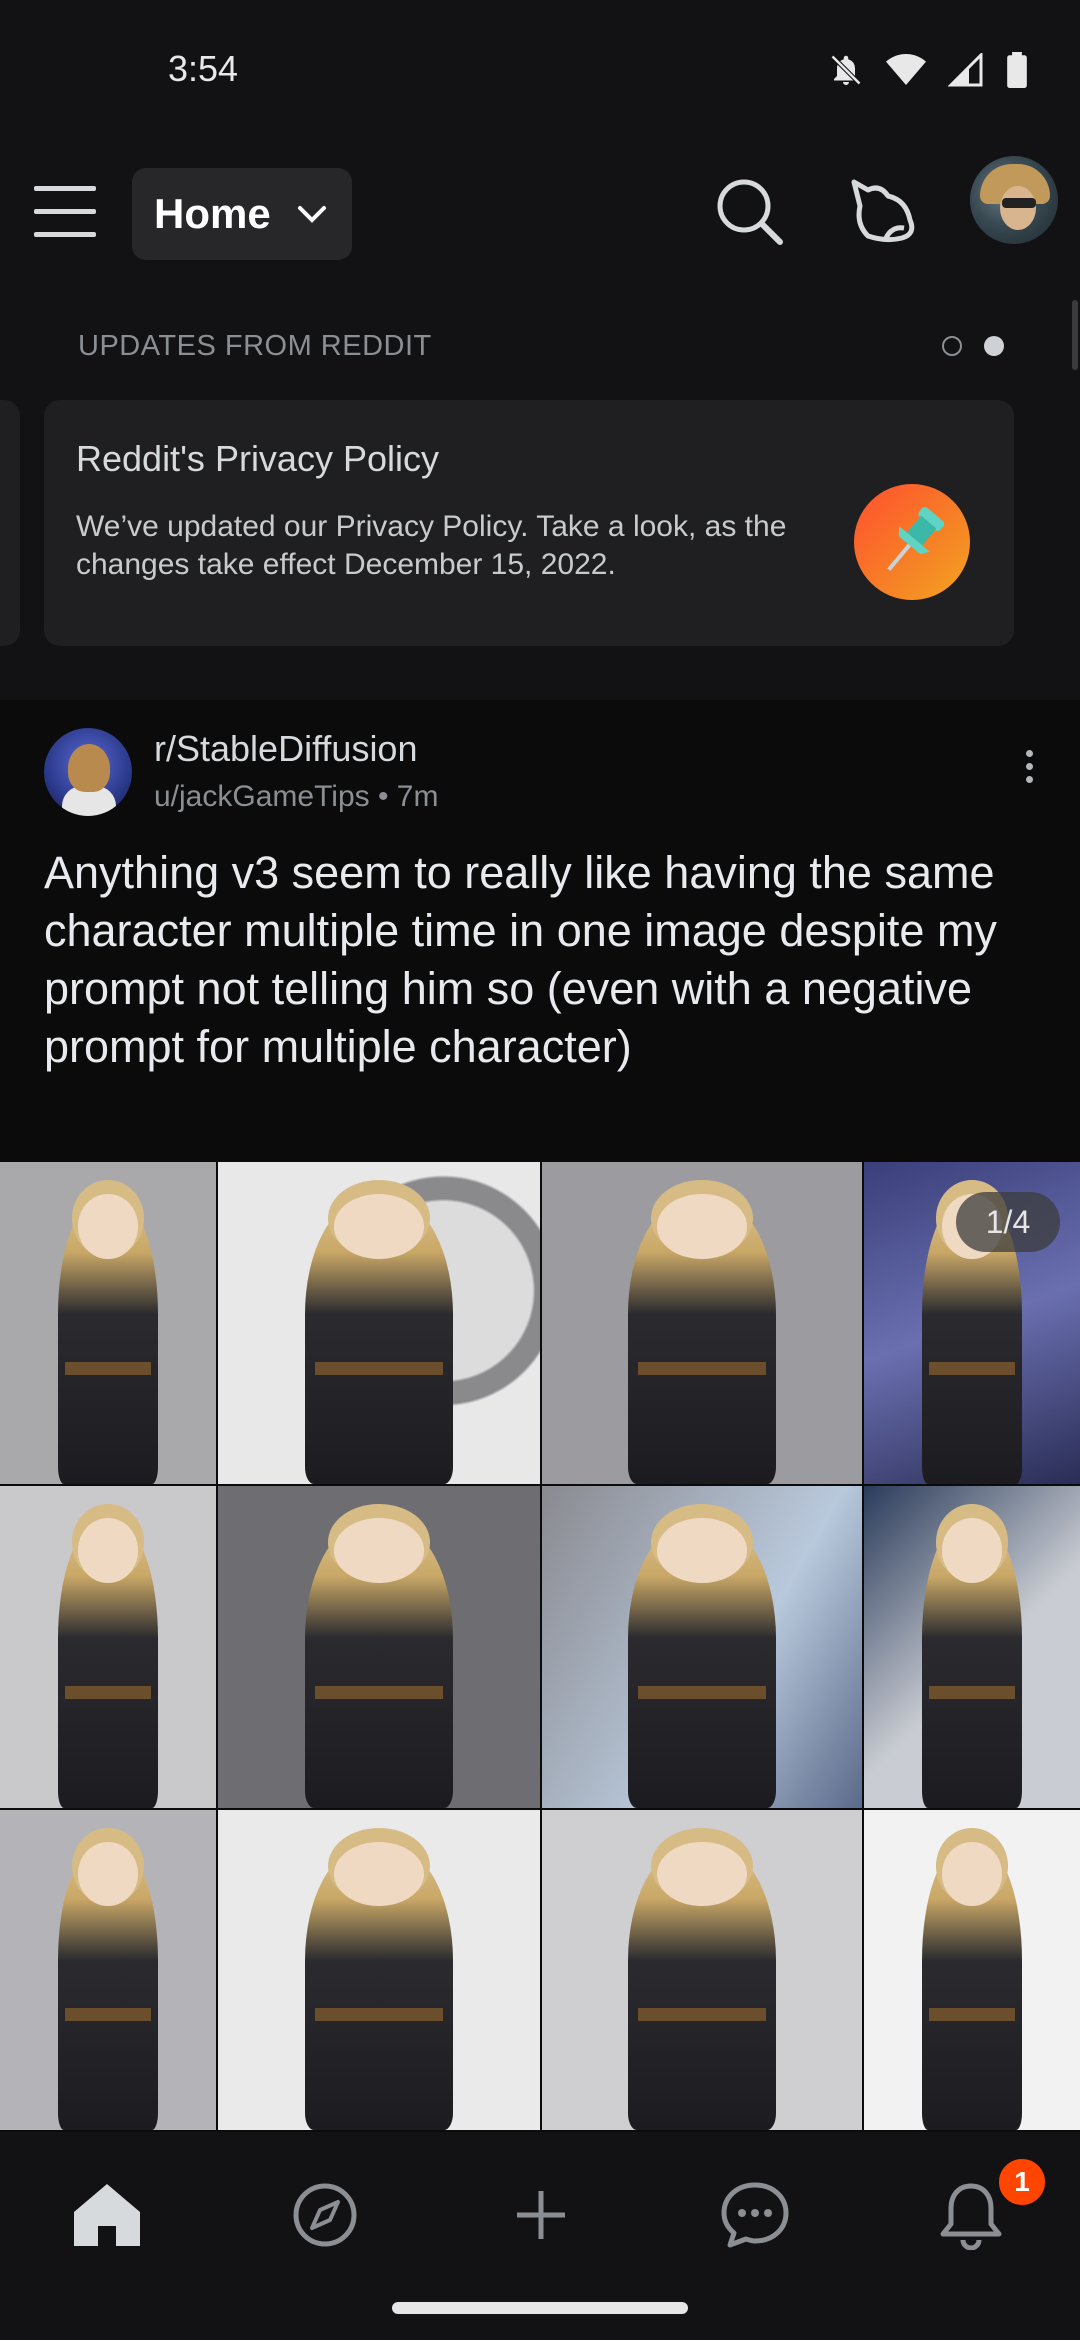 Image resolution: width=1080 pixels, height=2340 pixels. Describe the element at coordinates (1029, 770) in the screenshot. I see `more-options-icon` at that location.